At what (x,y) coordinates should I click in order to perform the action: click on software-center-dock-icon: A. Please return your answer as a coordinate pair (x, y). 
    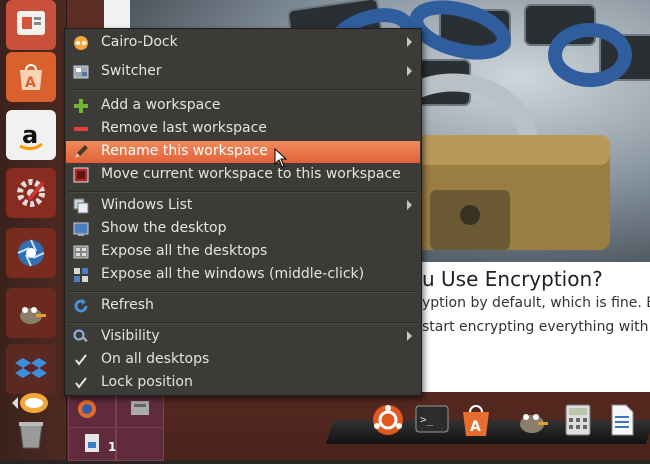
    Looking at the image, I should click on (476, 420).